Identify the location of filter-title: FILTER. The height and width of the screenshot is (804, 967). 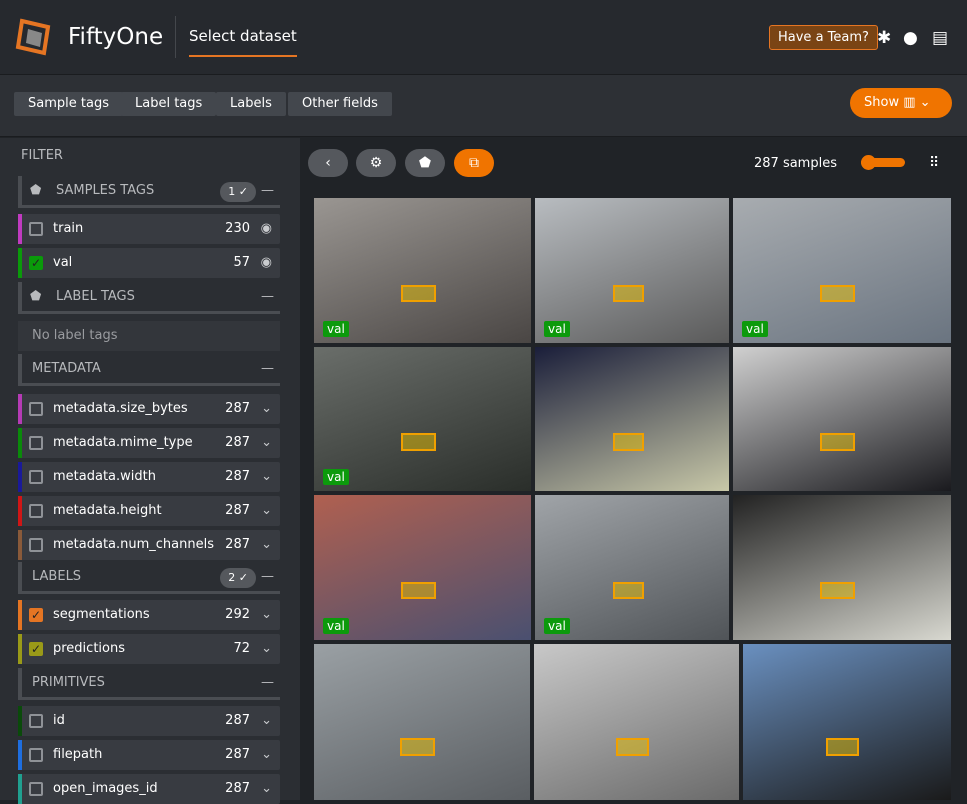
(42, 155).